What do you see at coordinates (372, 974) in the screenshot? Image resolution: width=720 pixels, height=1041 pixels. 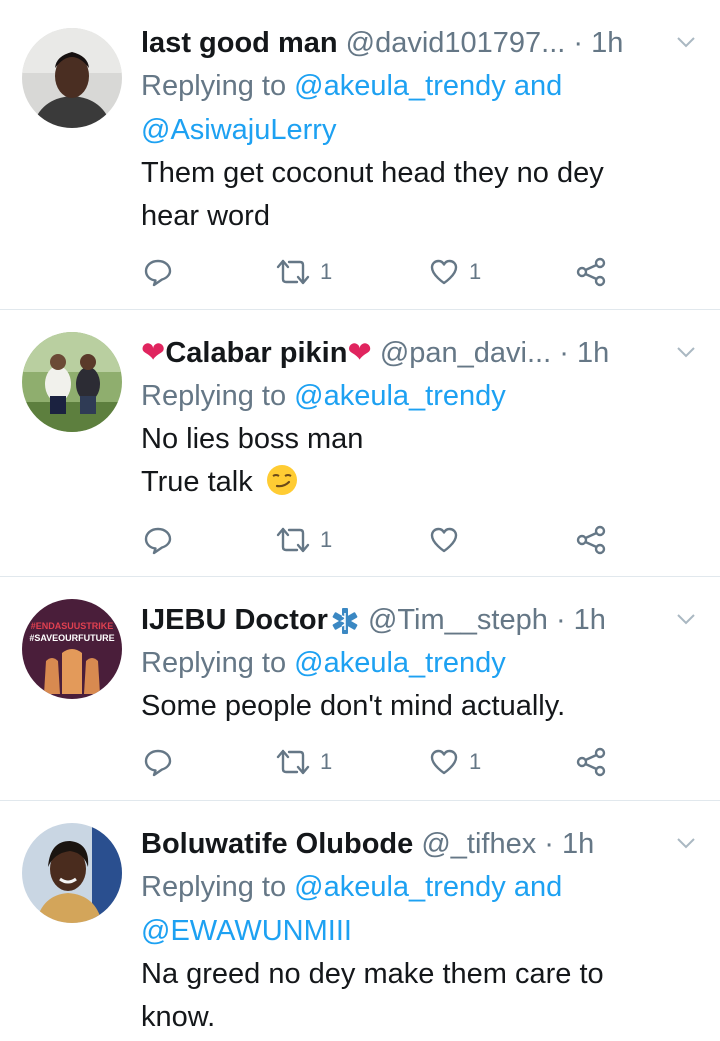 I see `tweet-text-line: Na greed no dey make them care to` at bounding box center [372, 974].